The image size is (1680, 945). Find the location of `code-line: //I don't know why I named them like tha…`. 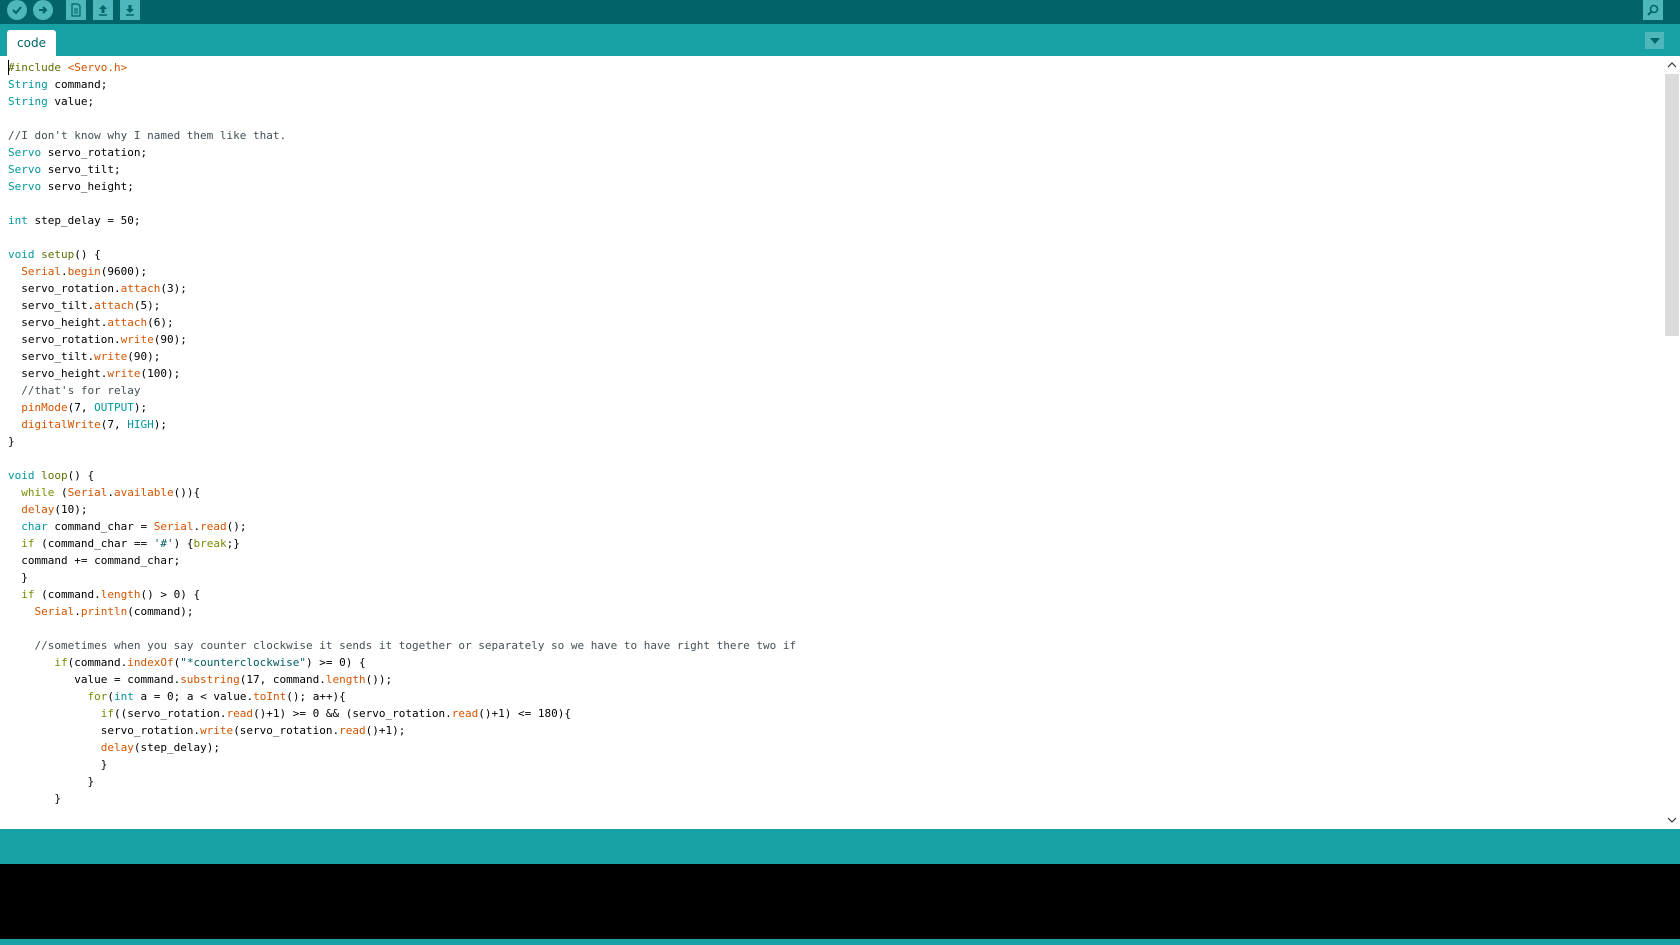

code-line: //I don't know why I named them like tha… is located at coordinates (147, 135).